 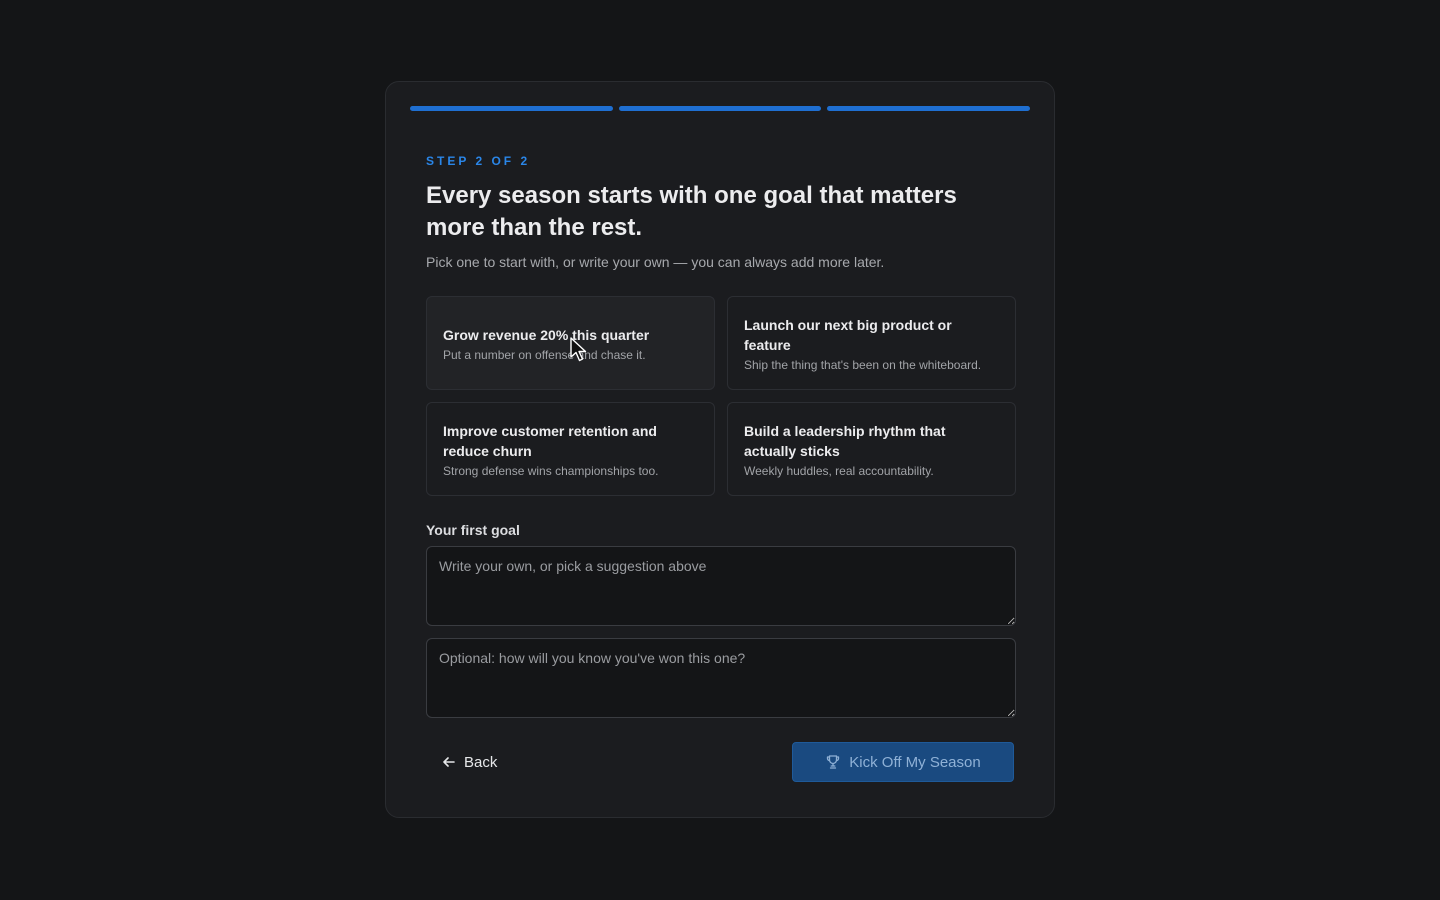 What do you see at coordinates (478, 161) in the screenshot?
I see `step-label: STEP 2 OF 2` at bounding box center [478, 161].